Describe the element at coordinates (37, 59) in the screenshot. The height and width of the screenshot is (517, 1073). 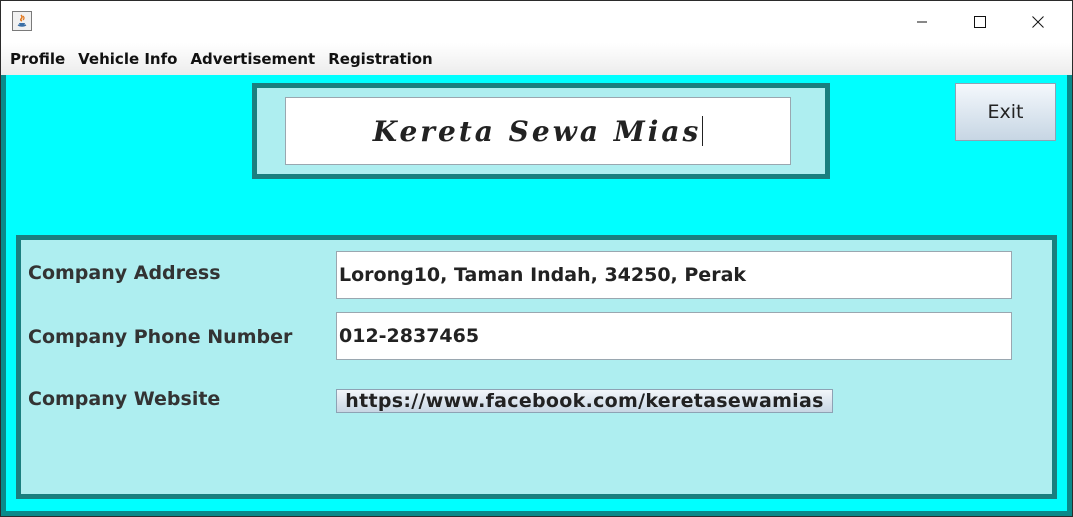
I see `menu-profile: Profile` at that location.